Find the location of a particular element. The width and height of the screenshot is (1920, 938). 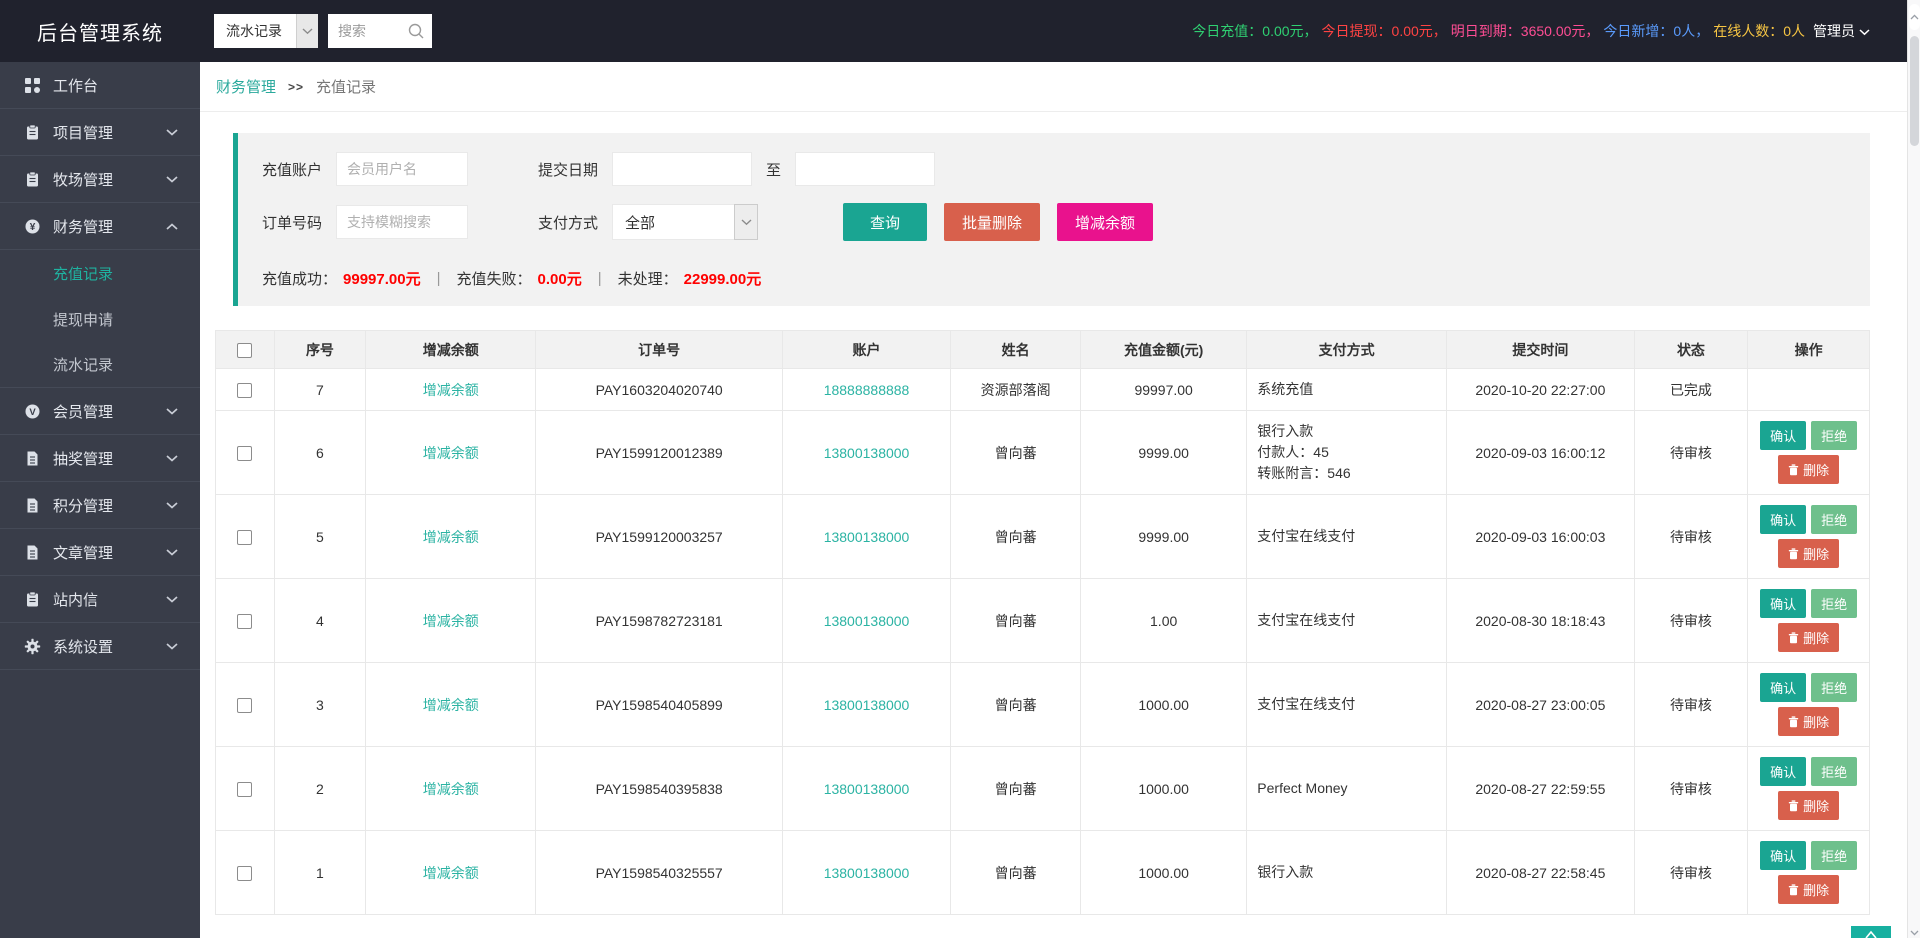

column-header: 操作 is located at coordinates (1808, 349).